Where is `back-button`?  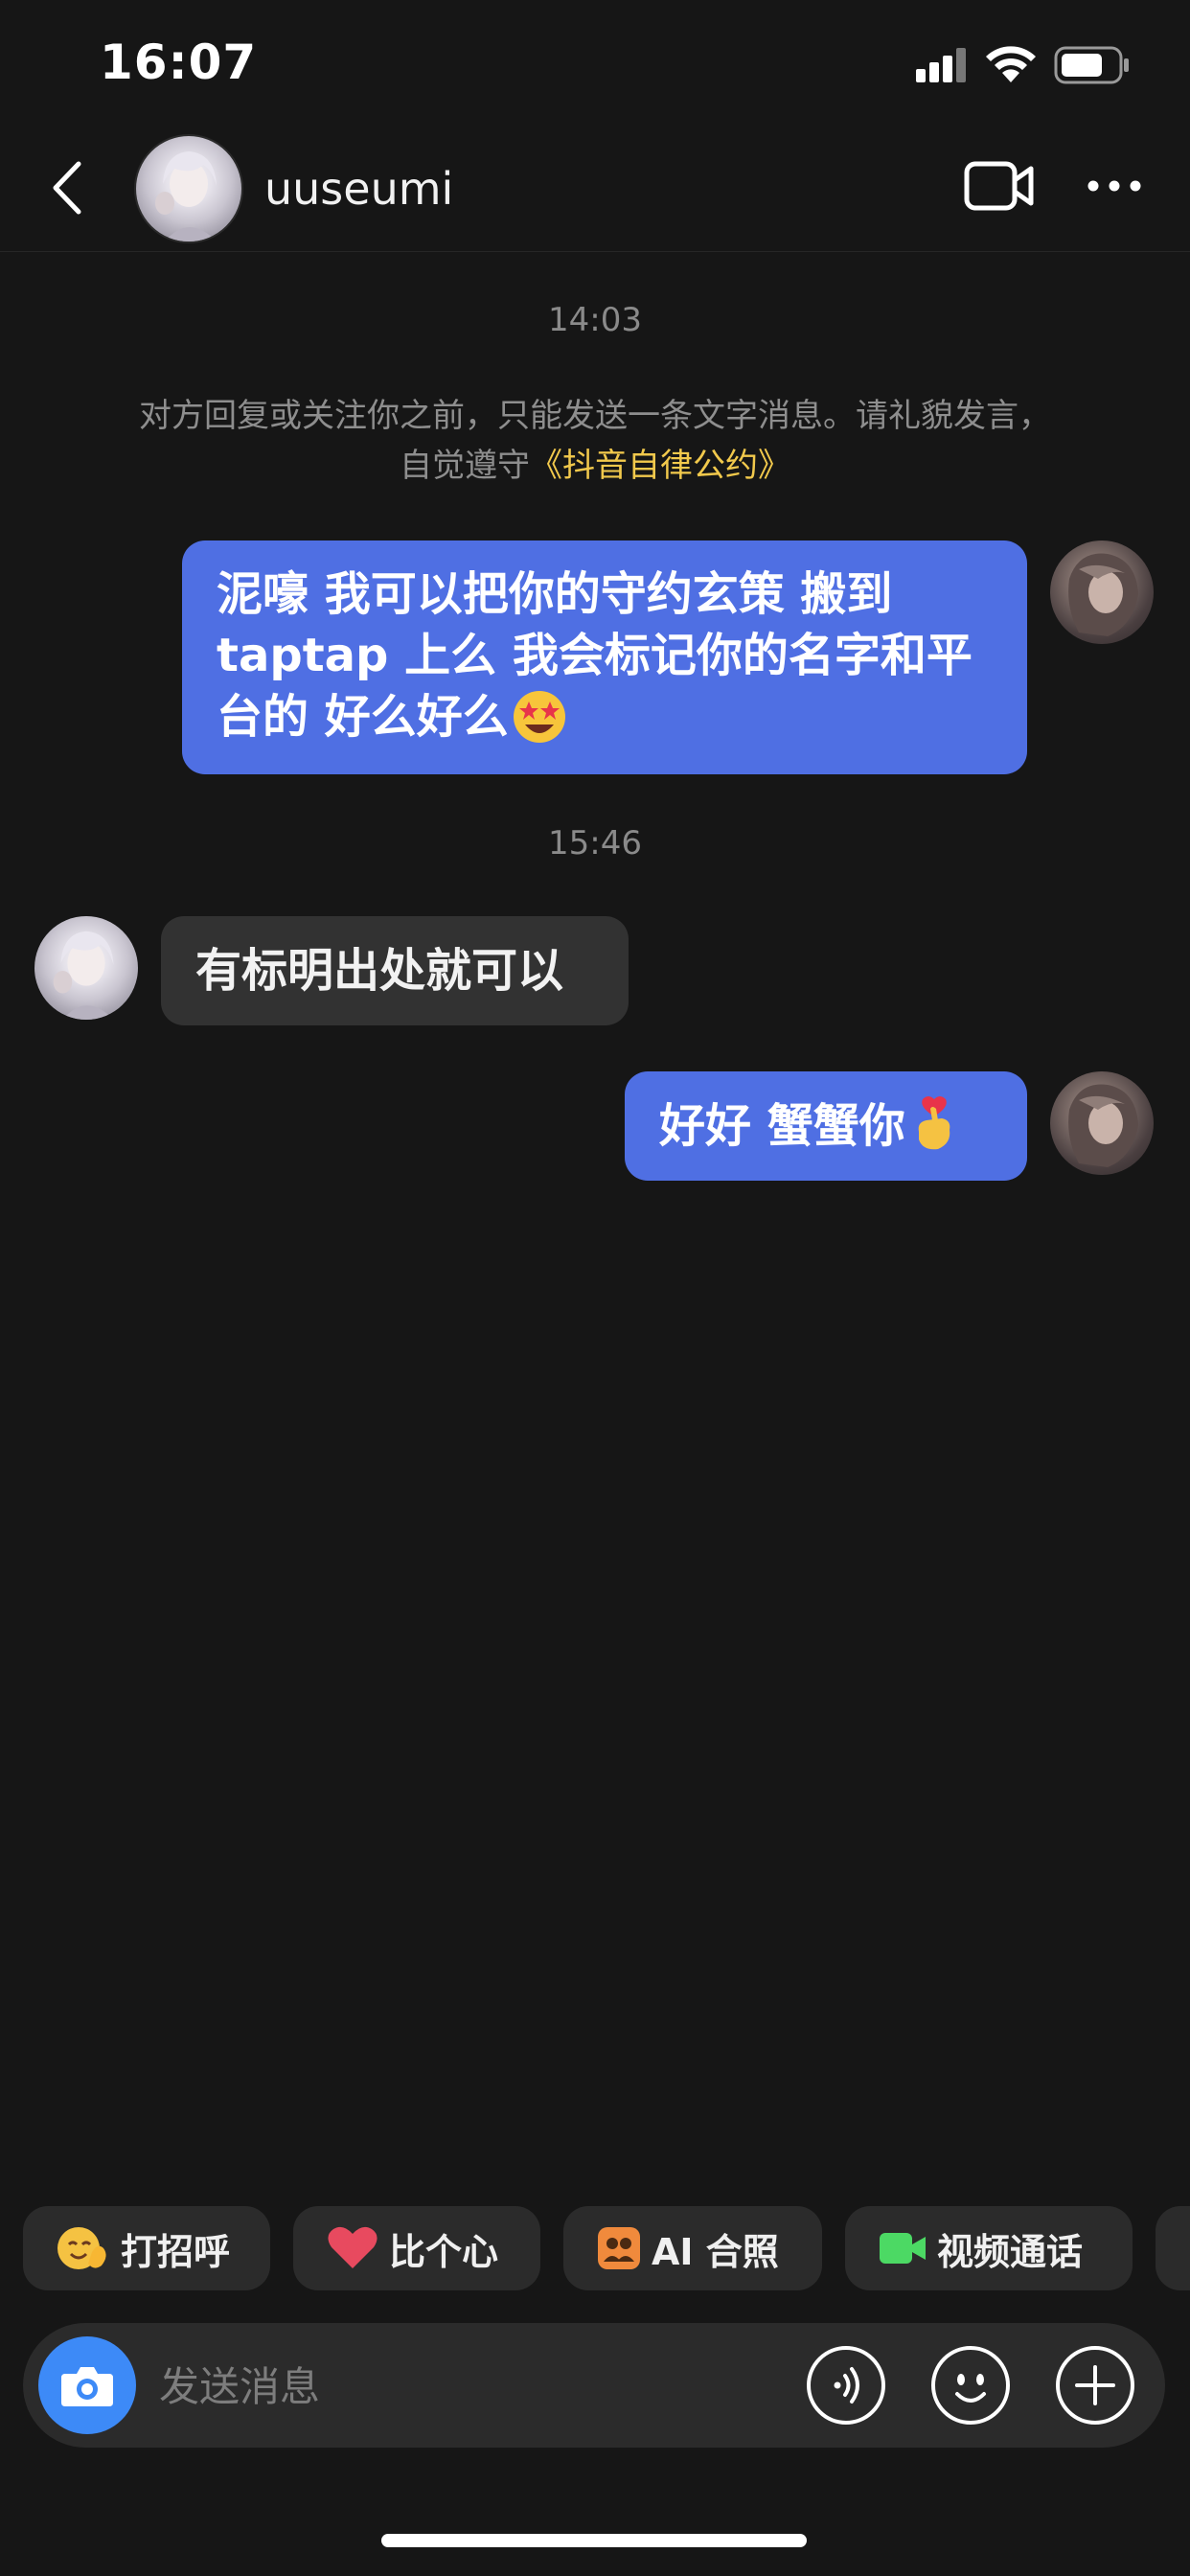 back-button is located at coordinates (67, 188).